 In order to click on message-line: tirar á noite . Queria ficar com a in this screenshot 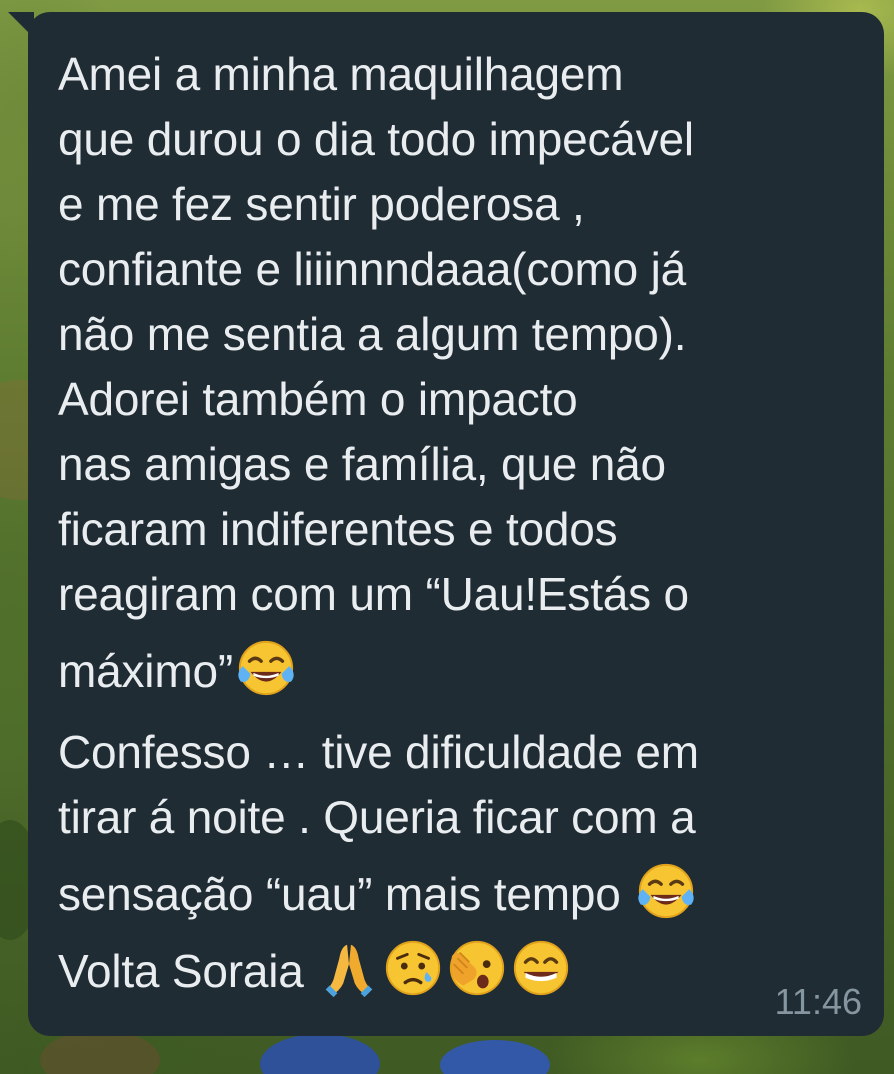, I will do `click(377, 817)`.